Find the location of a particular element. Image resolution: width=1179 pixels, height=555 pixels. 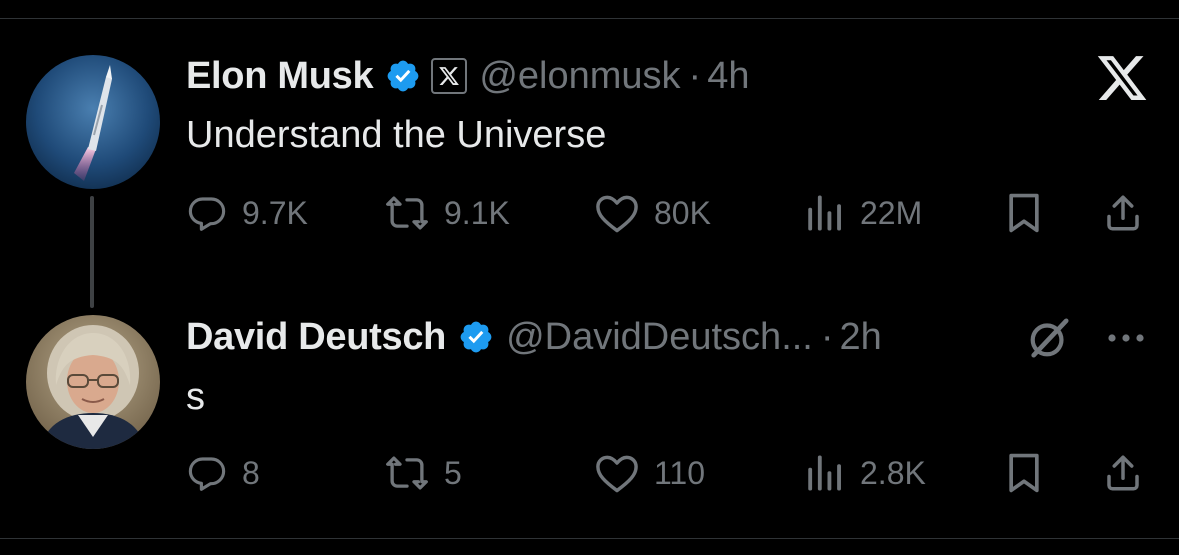

repost-count: 5 is located at coordinates (453, 472).